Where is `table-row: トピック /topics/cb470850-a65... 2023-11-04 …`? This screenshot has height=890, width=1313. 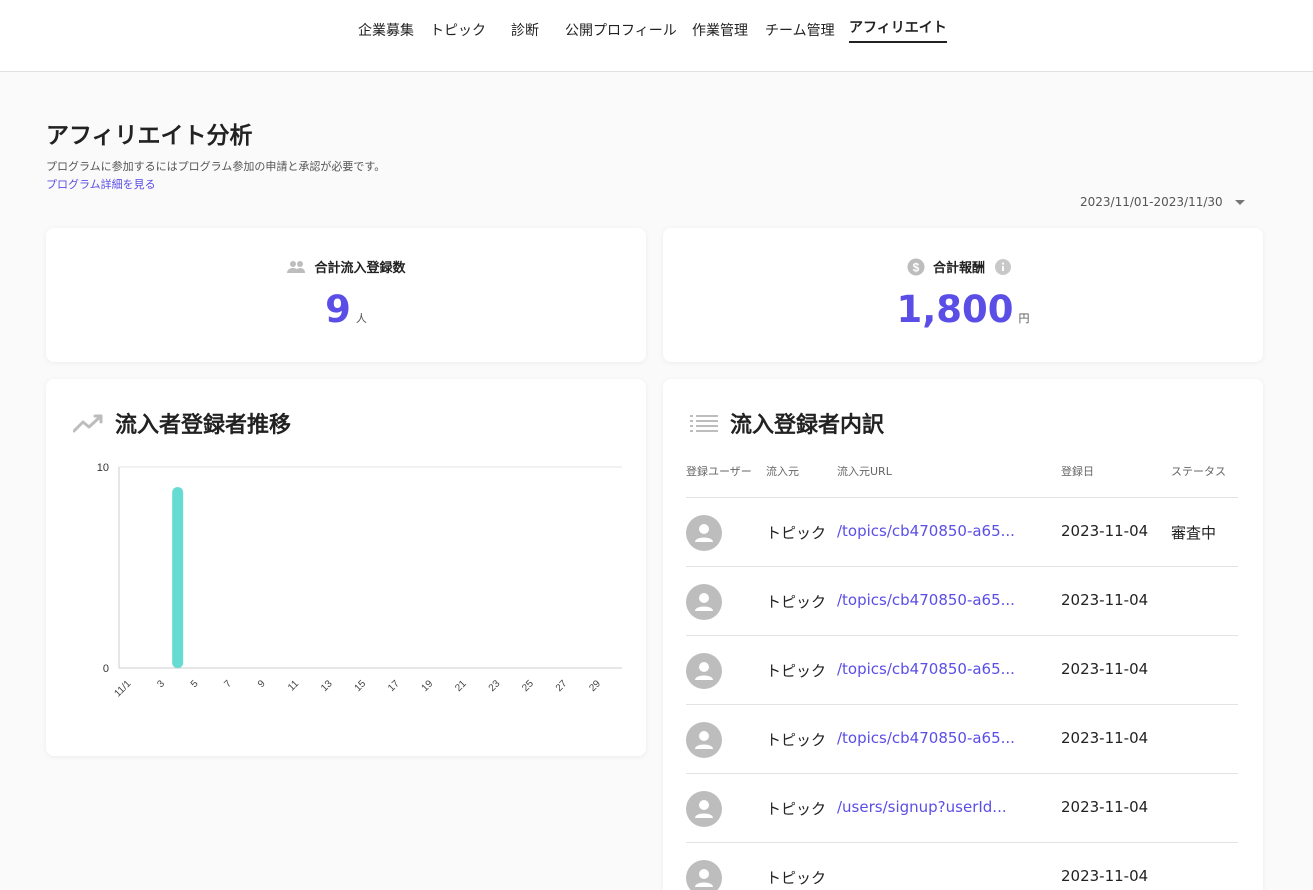
table-row: トピック /topics/cb470850-a65... 2023-11-04 … is located at coordinates (962, 531).